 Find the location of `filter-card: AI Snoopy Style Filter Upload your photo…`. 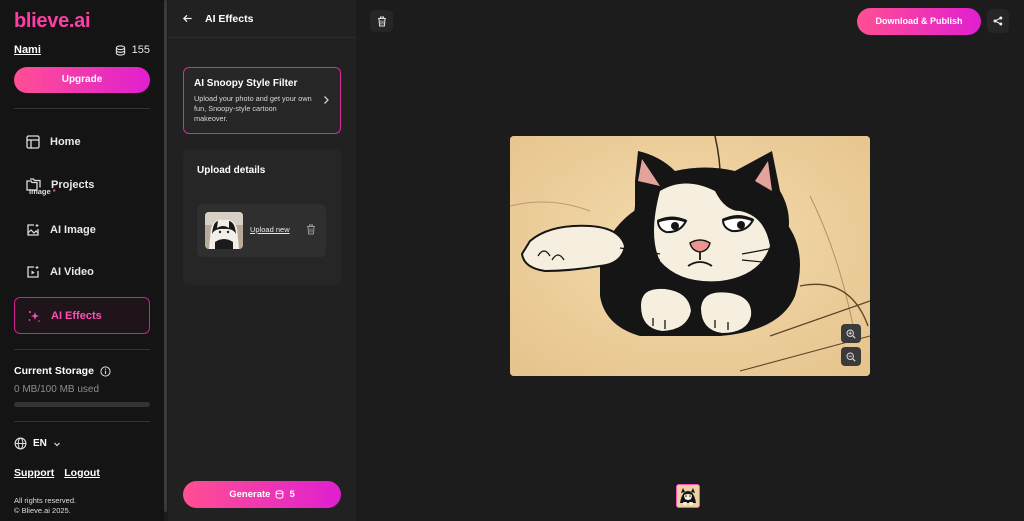

filter-card: AI Snoopy Style Filter Upload your photo… is located at coordinates (262, 100).